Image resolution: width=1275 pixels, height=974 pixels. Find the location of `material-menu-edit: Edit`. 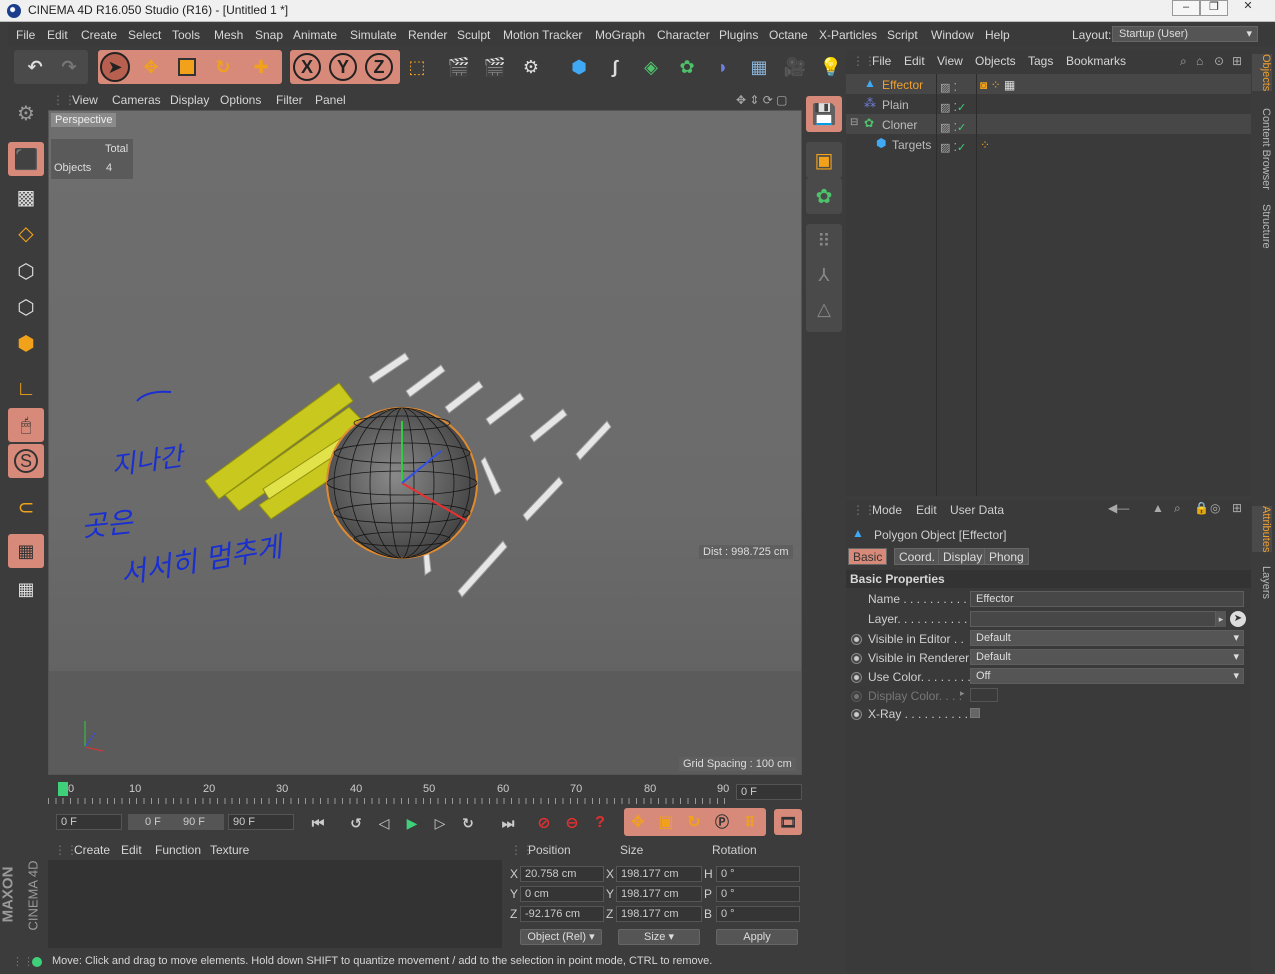

material-menu-edit: Edit is located at coordinates (131, 850).